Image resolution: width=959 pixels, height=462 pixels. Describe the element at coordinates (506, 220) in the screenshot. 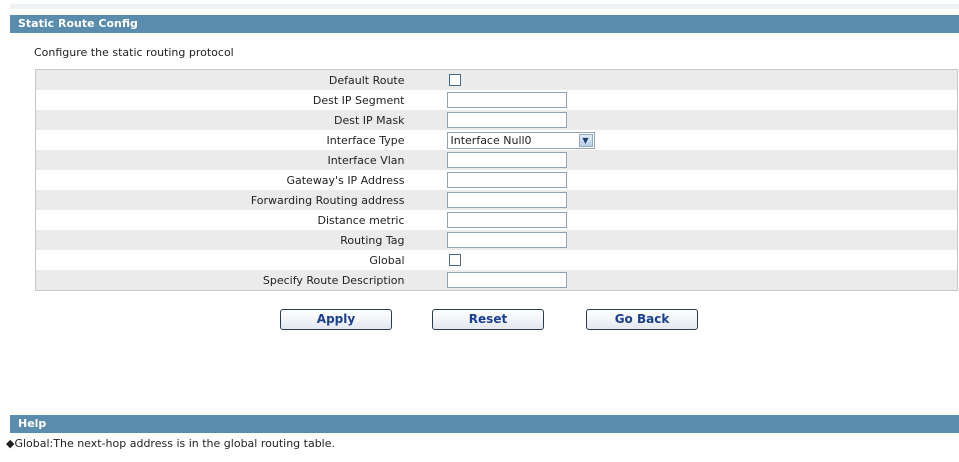

I see `distance-metric-input` at that location.